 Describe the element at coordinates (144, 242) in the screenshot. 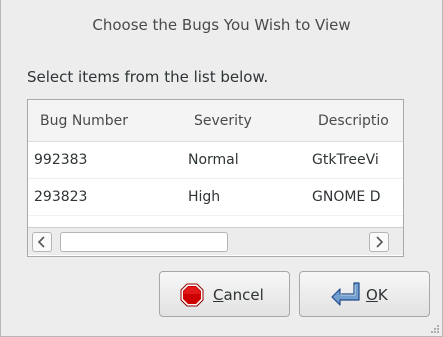

I see `horizontal-scroll-thumb` at that location.